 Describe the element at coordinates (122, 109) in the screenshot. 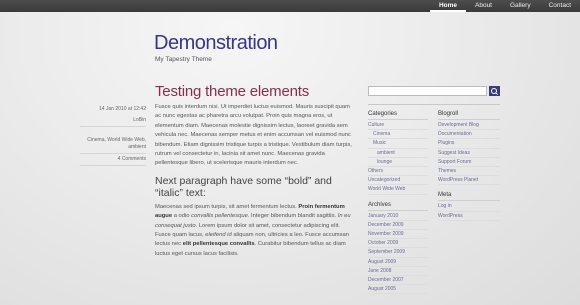

I see `post-date: 14 Jan 2010 at 12:42` at that location.